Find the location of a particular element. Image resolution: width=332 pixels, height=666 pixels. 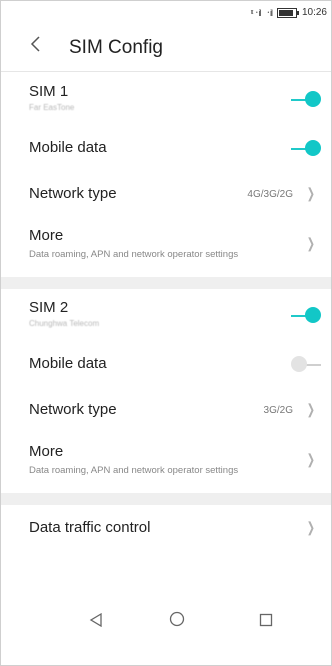

sim2-row: SIM 2 Chunghwa Telecom is located at coordinates (166, 318).